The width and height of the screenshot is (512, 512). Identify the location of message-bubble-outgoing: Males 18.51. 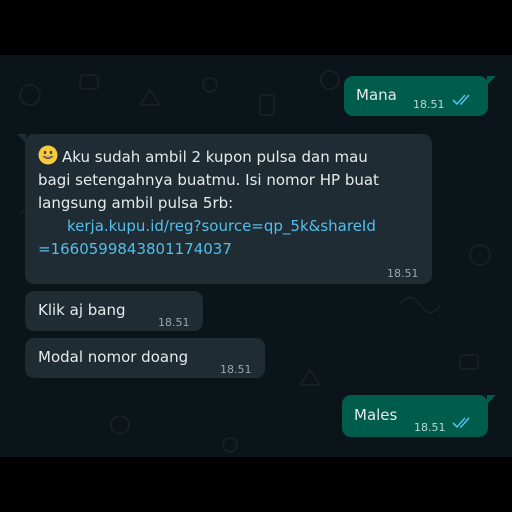
(419, 416).